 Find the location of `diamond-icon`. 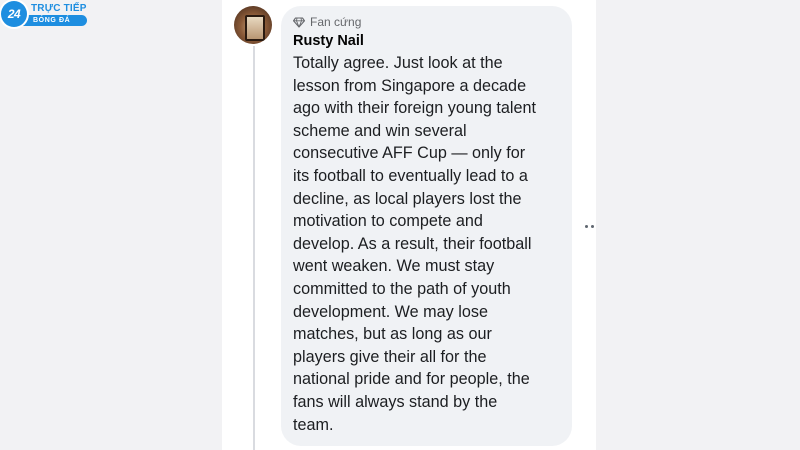

diamond-icon is located at coordinates (299, 22).